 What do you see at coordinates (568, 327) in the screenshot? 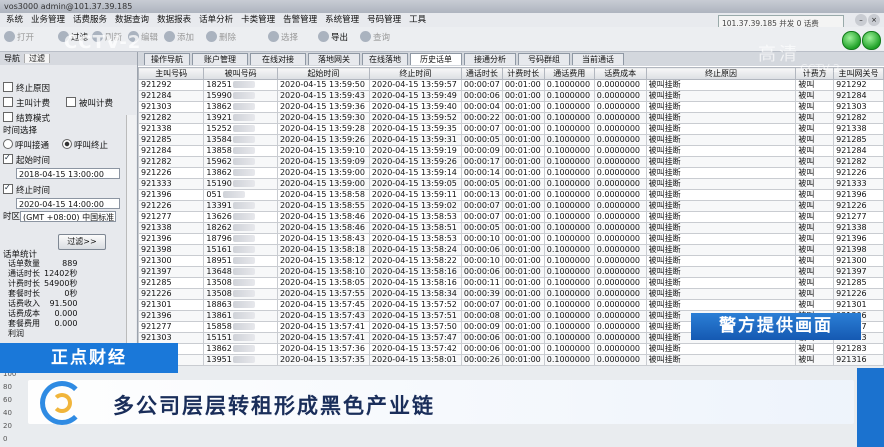
I see `cell-text: 0.1000000` at bounding box center [568, 327].